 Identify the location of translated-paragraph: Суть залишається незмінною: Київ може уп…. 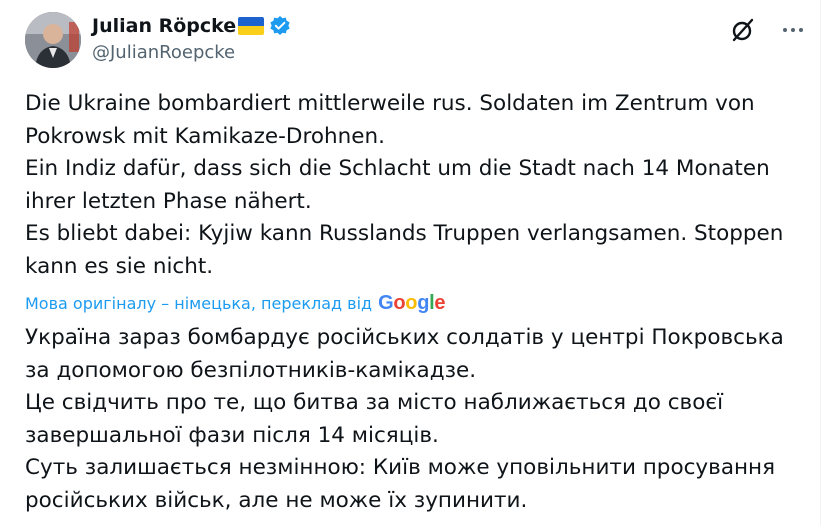
(400, 484).